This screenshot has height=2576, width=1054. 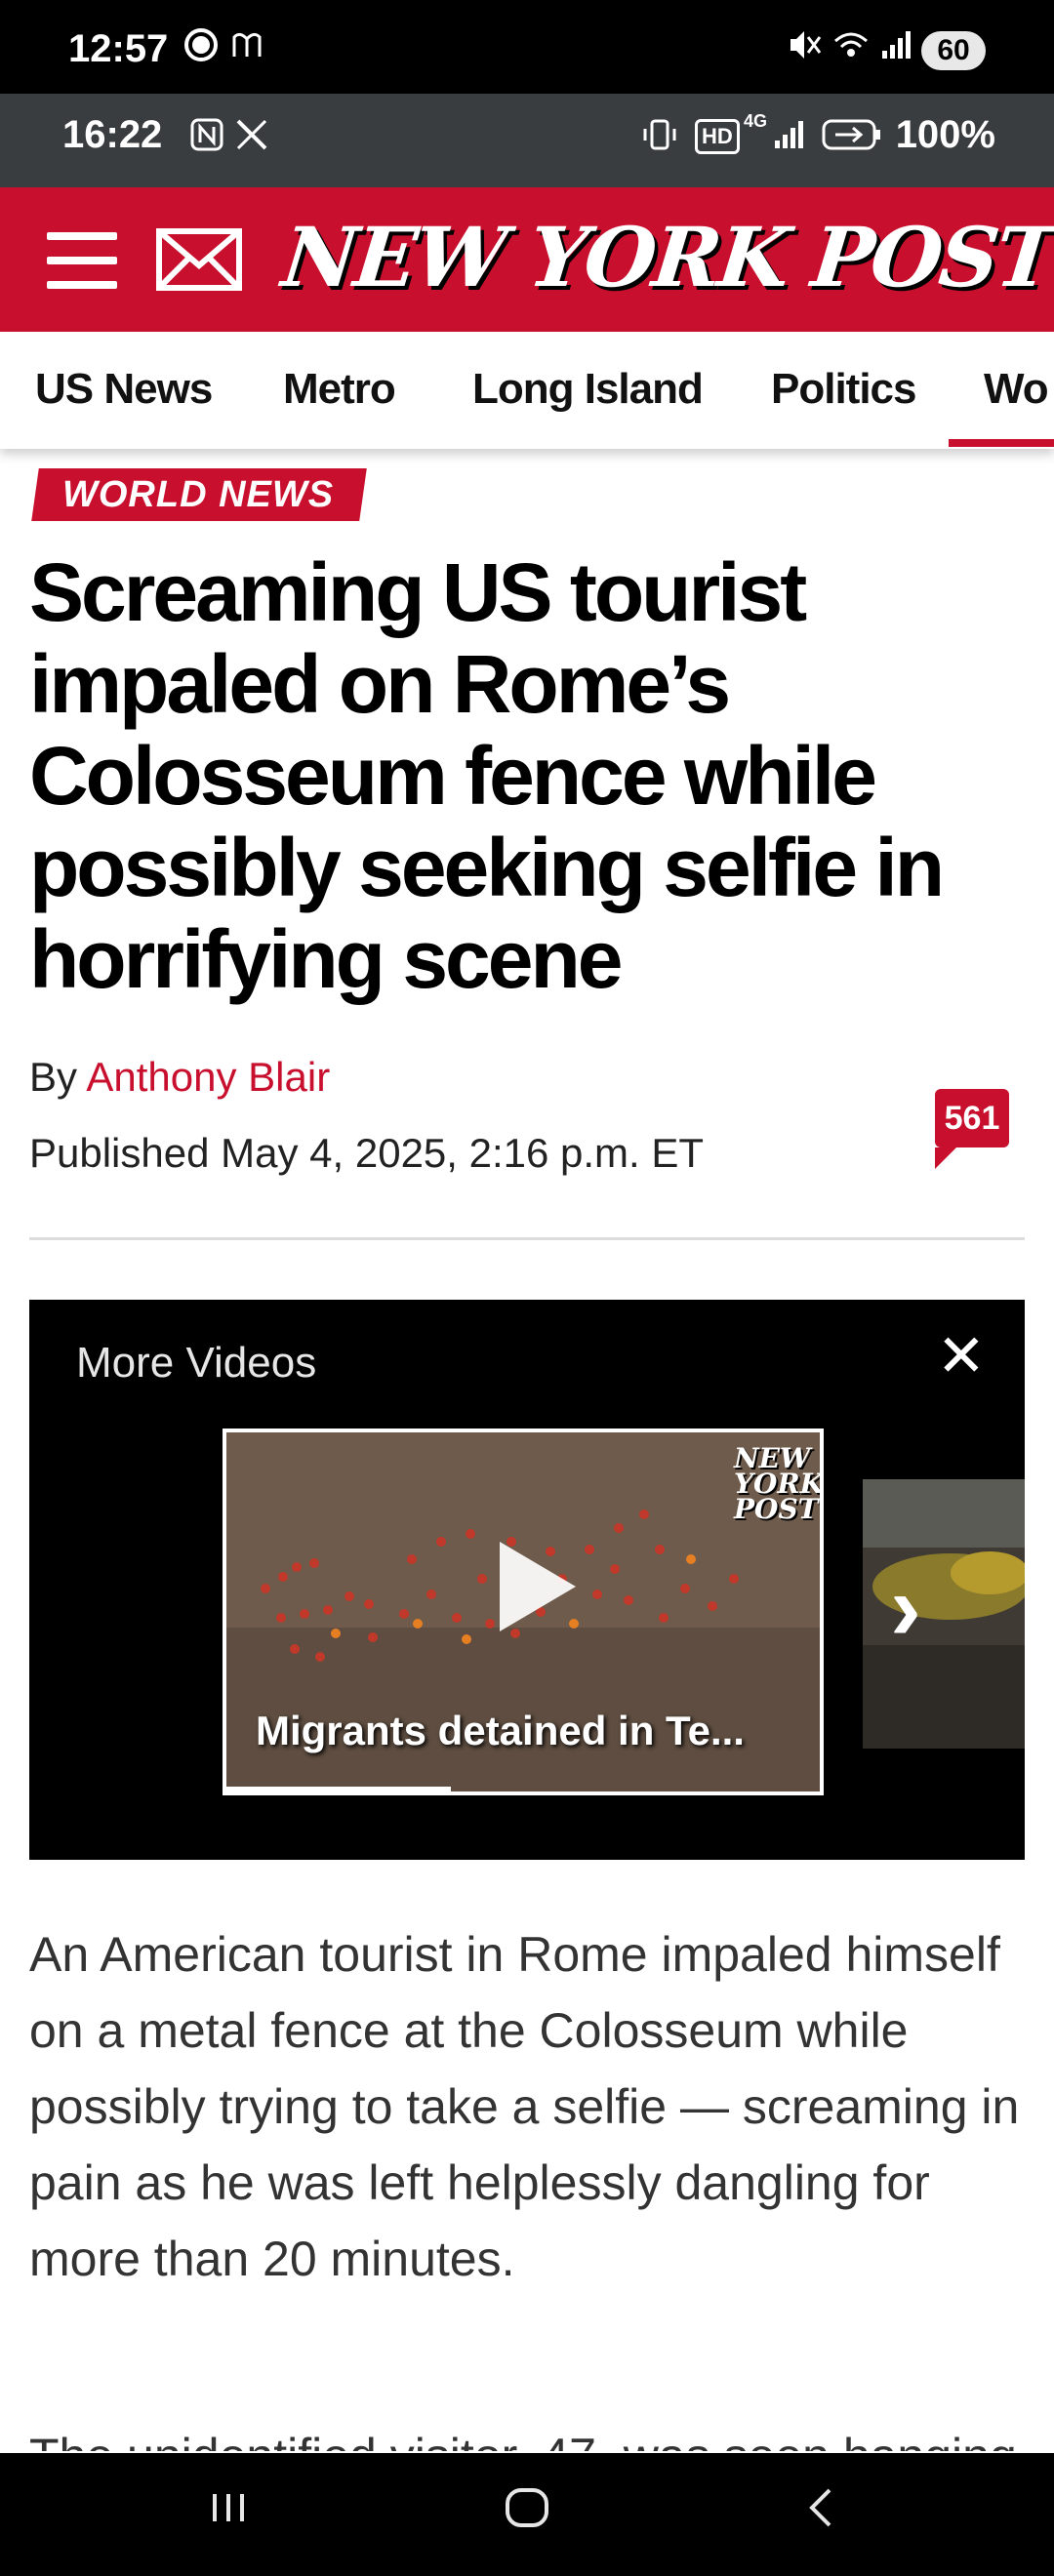 What do you see at coordinates (124, 389) in the screenshot?
I see `nav-item-us-news: US News` at bounding box center [124, 389].